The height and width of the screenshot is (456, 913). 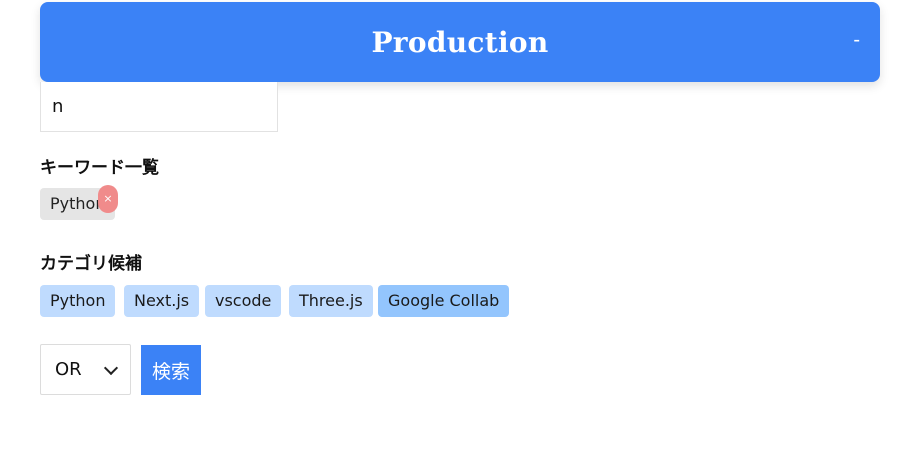 I want to click on search-mode-select: OR, so click(x=85, y=369).